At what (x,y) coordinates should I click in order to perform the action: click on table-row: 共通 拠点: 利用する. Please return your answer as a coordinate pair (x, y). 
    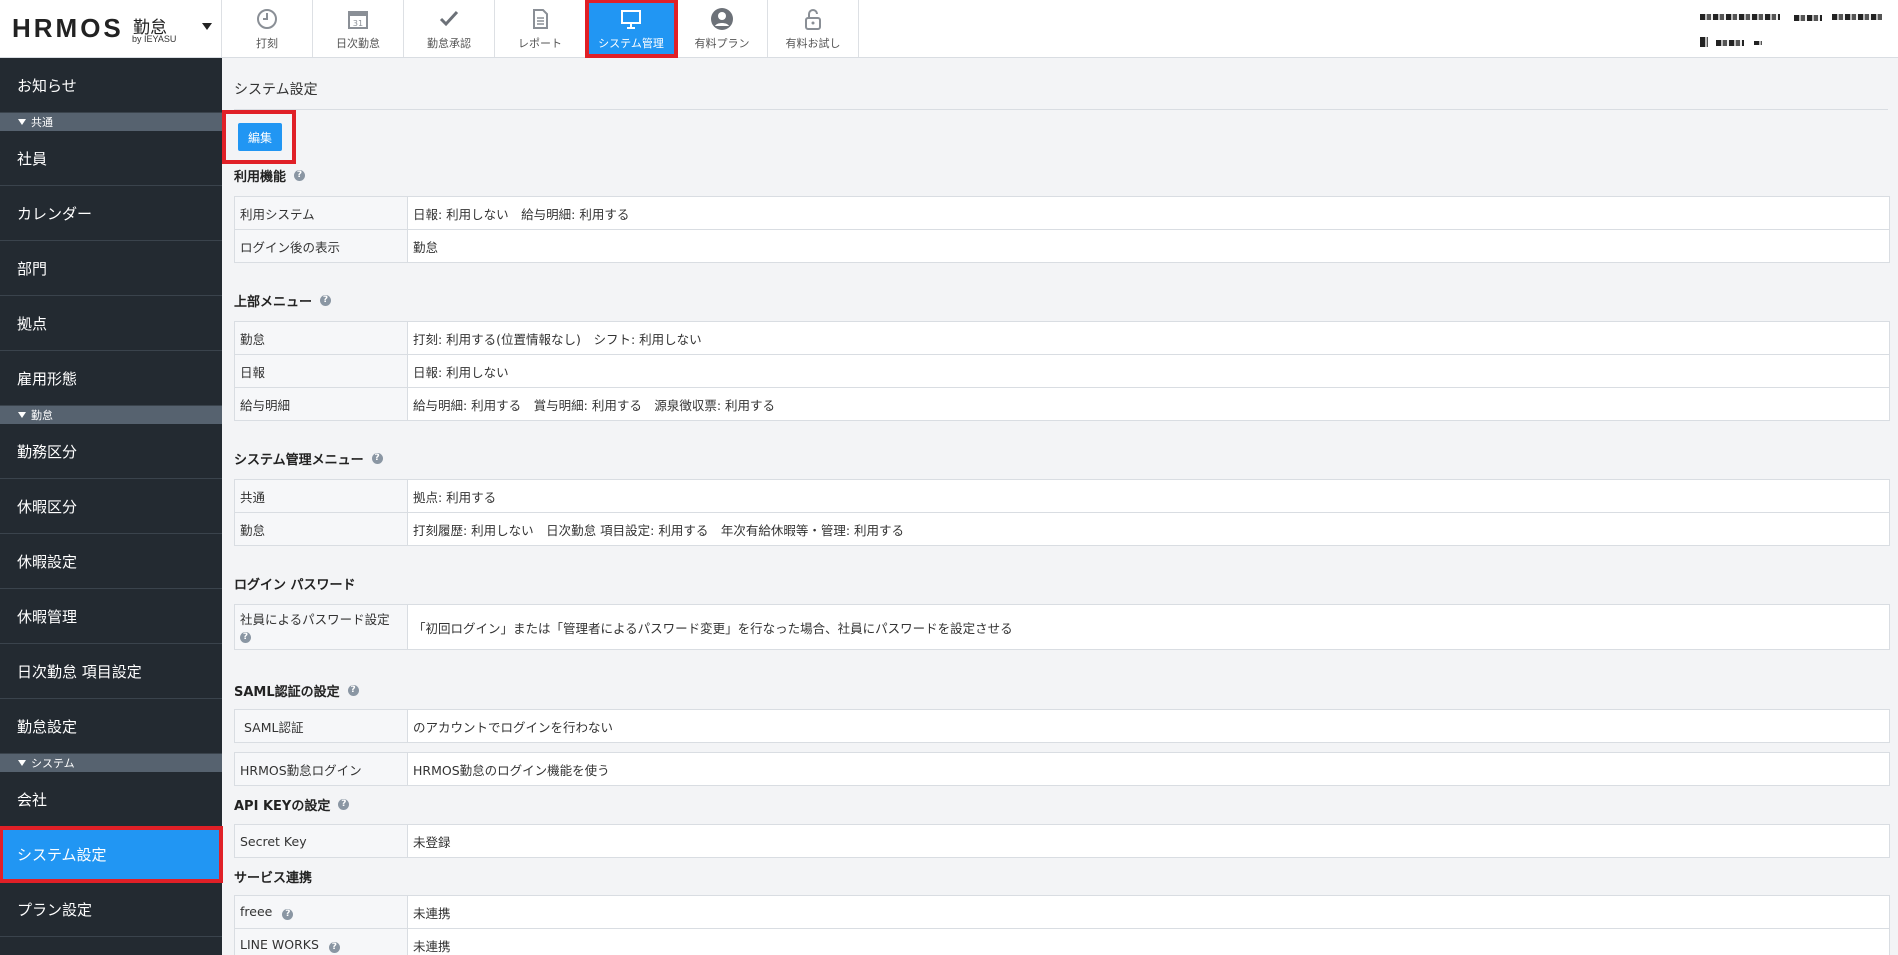
    Looking at the image, I should click on (1062, 496).